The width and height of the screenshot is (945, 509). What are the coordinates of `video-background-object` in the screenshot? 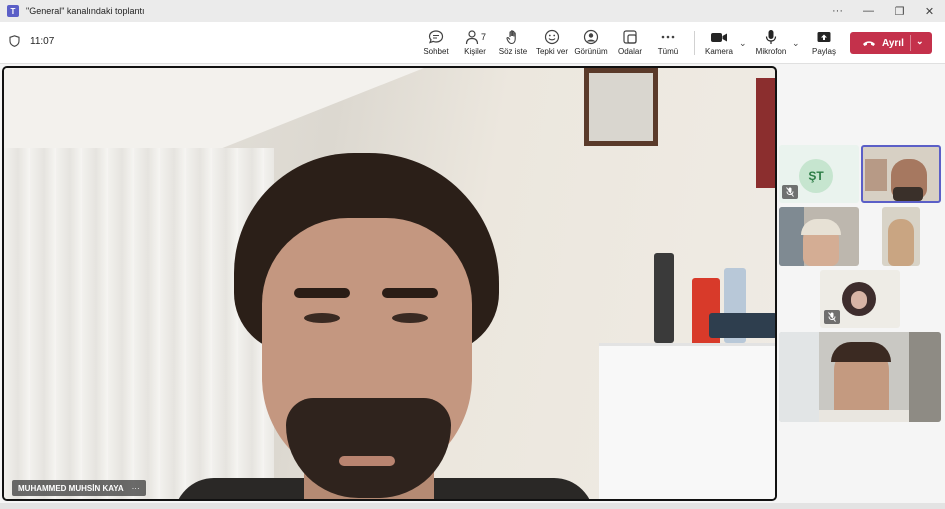 It's located at (765, 133).